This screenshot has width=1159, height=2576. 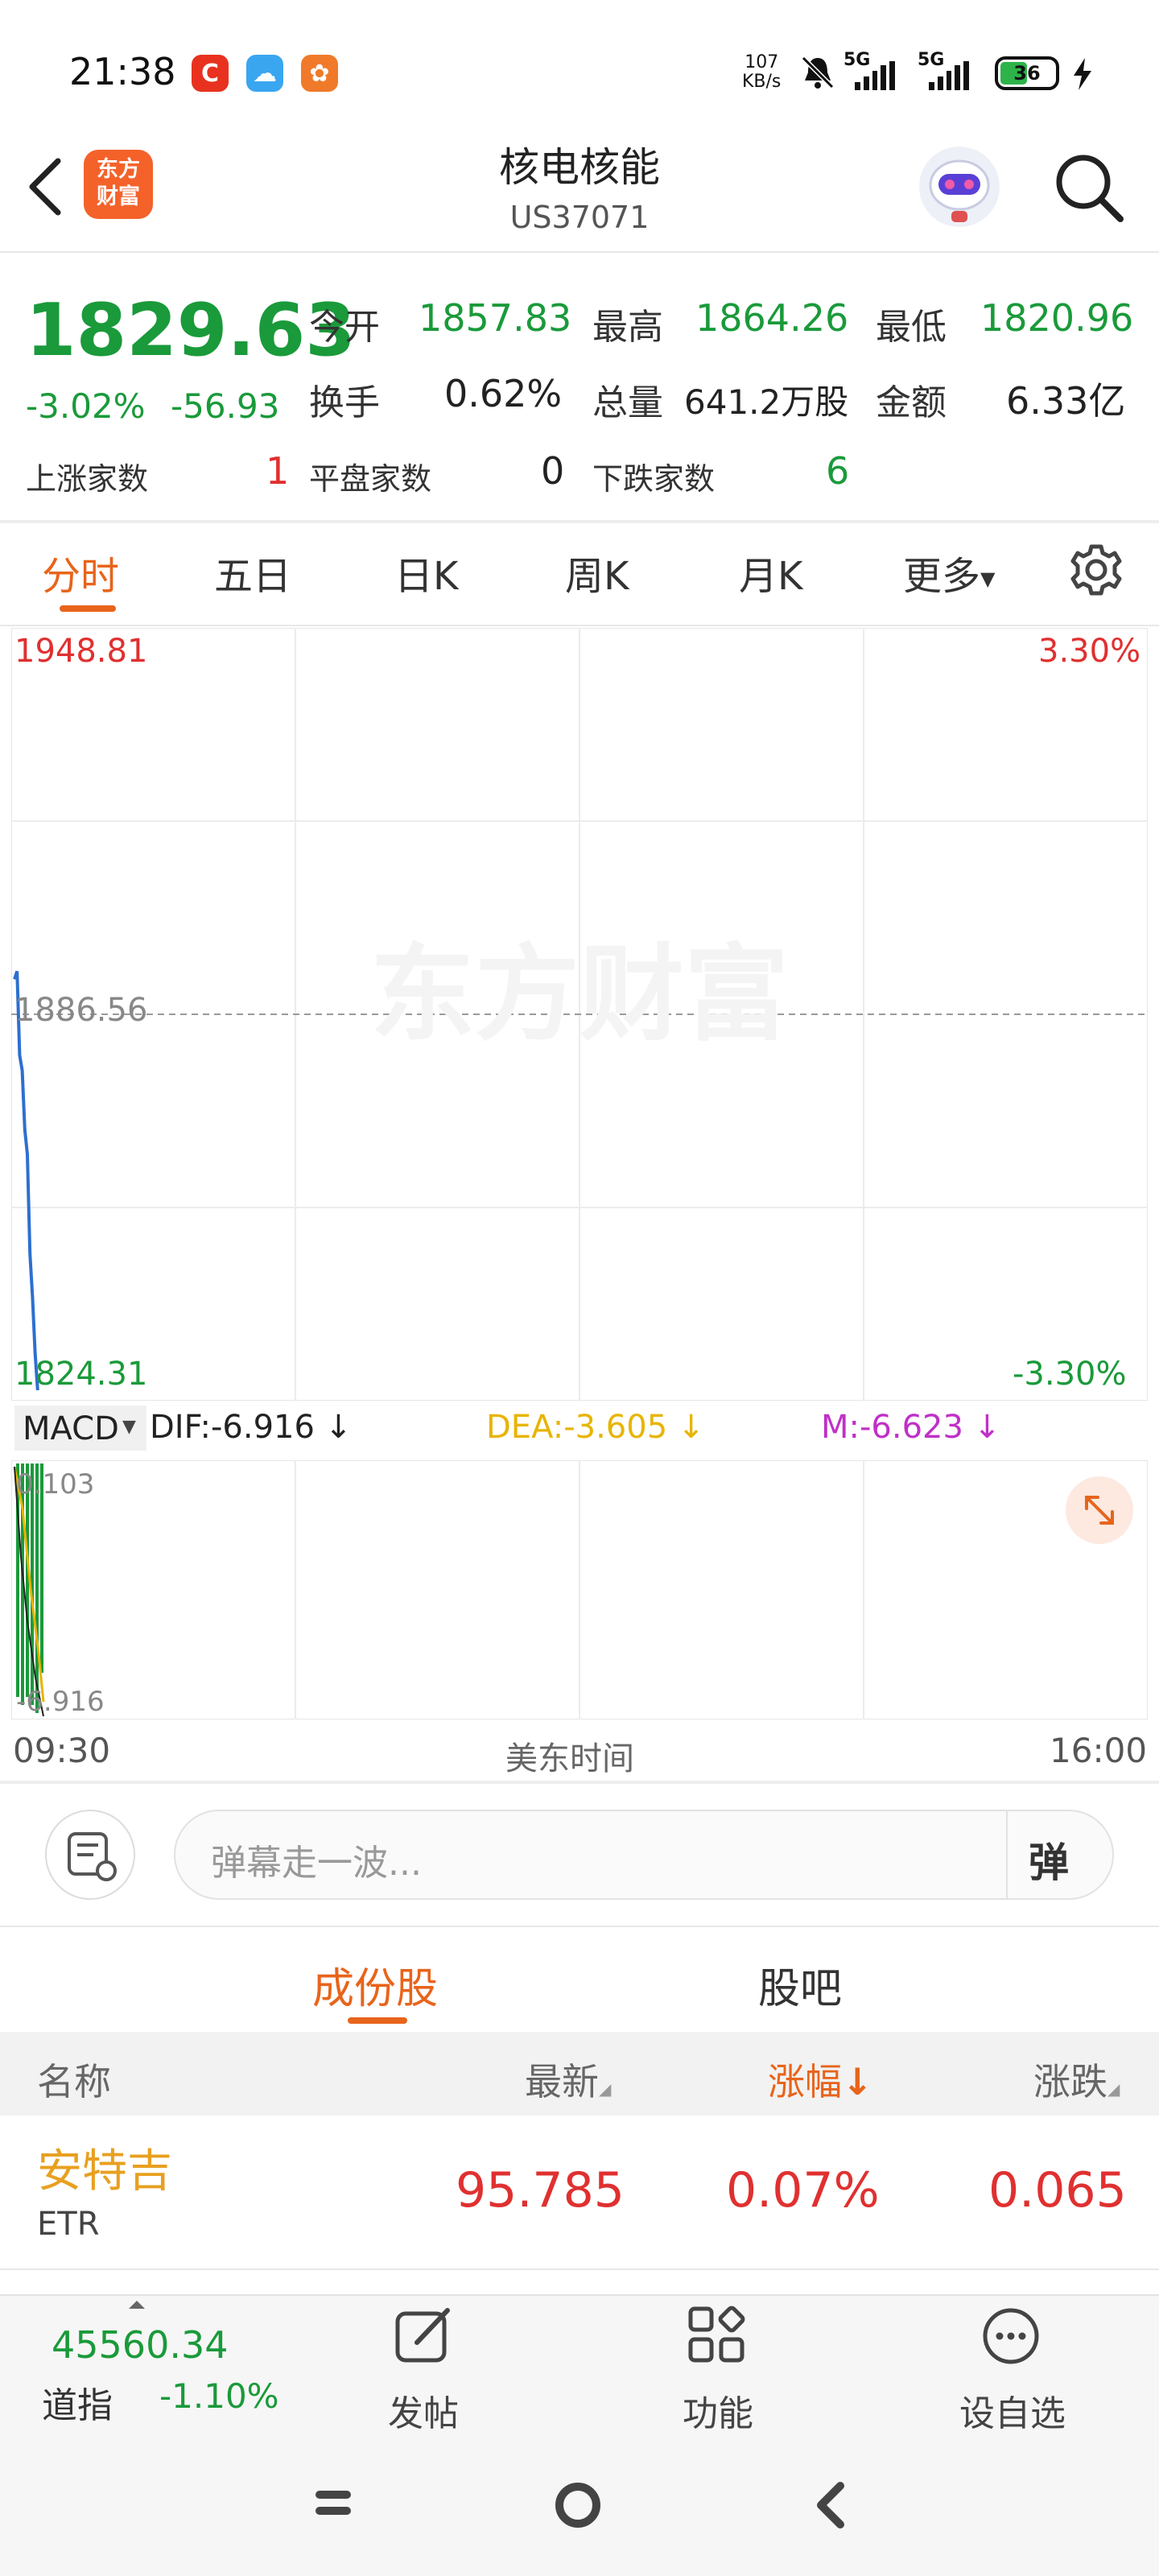 What do you see at coordinates (772, 318) in the screenshot?
I see `high-value: 1864.26` at bounding box center [772, 318].